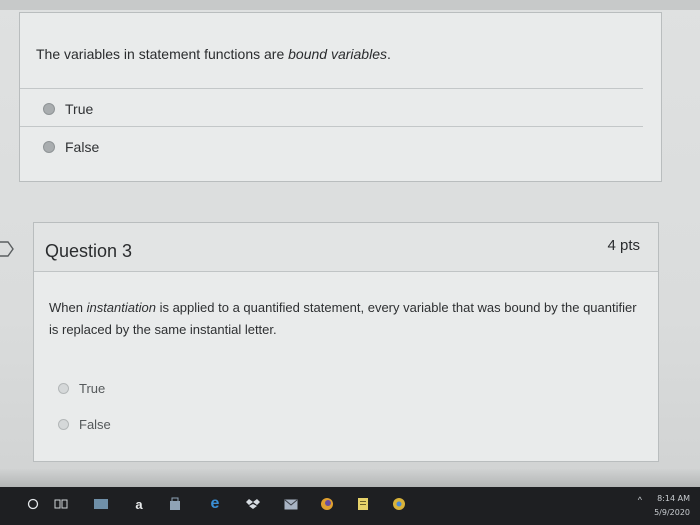 The height and width of the screenshot is (525, 700). I want to click on screen-shadow, so click(350, 478).